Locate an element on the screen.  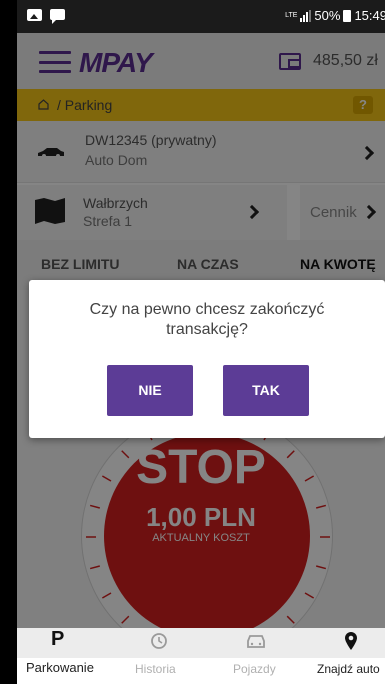
nav-find-car is located at coordinates (346, 643).